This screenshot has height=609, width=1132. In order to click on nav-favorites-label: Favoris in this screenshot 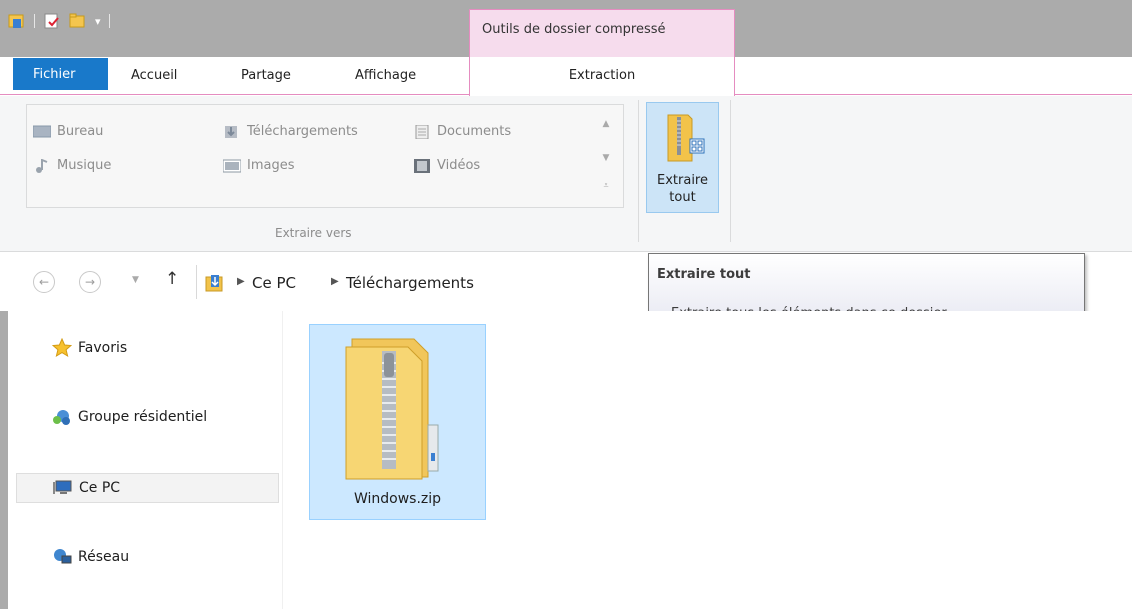, I will do `click(103, 348)`.